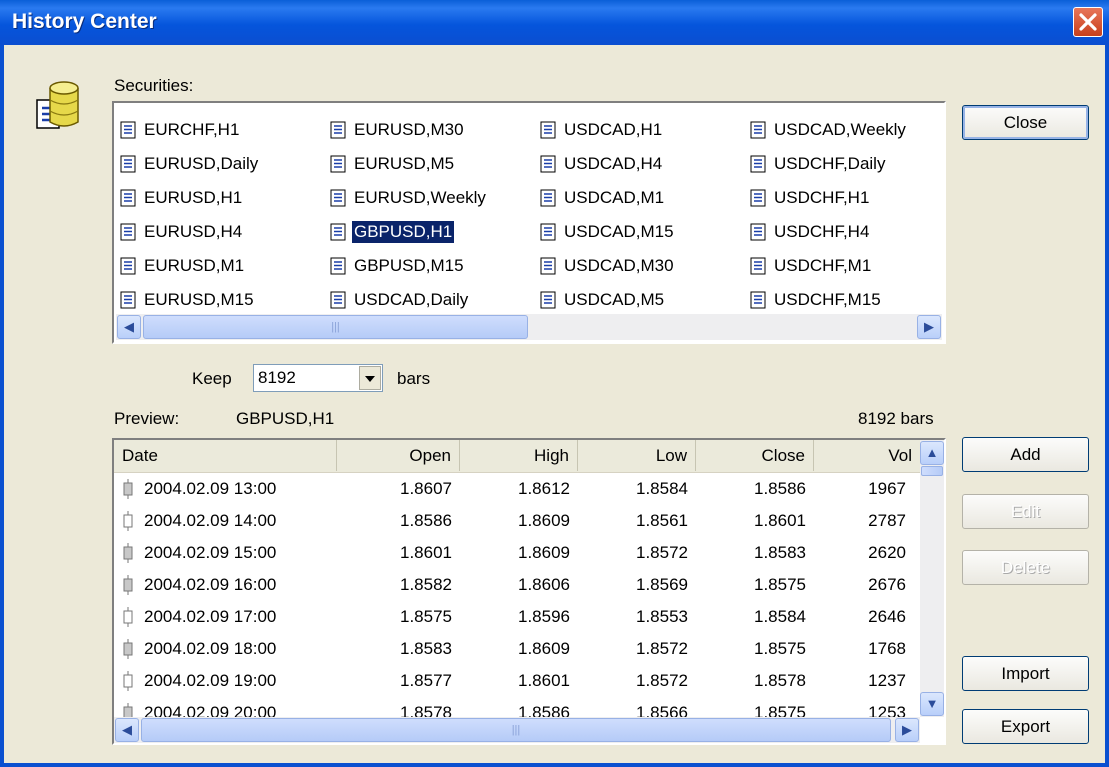  I want to click on table-vscrollbar: ▲ ▼, so click(932, 578).